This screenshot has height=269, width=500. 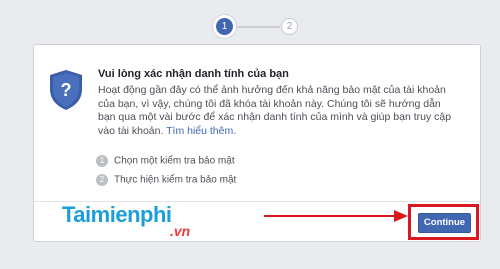 What do you see at coordinates (289, 26) in the screenshot?
I see `step-2-indicator: 2` at bounding box center [289, 26].